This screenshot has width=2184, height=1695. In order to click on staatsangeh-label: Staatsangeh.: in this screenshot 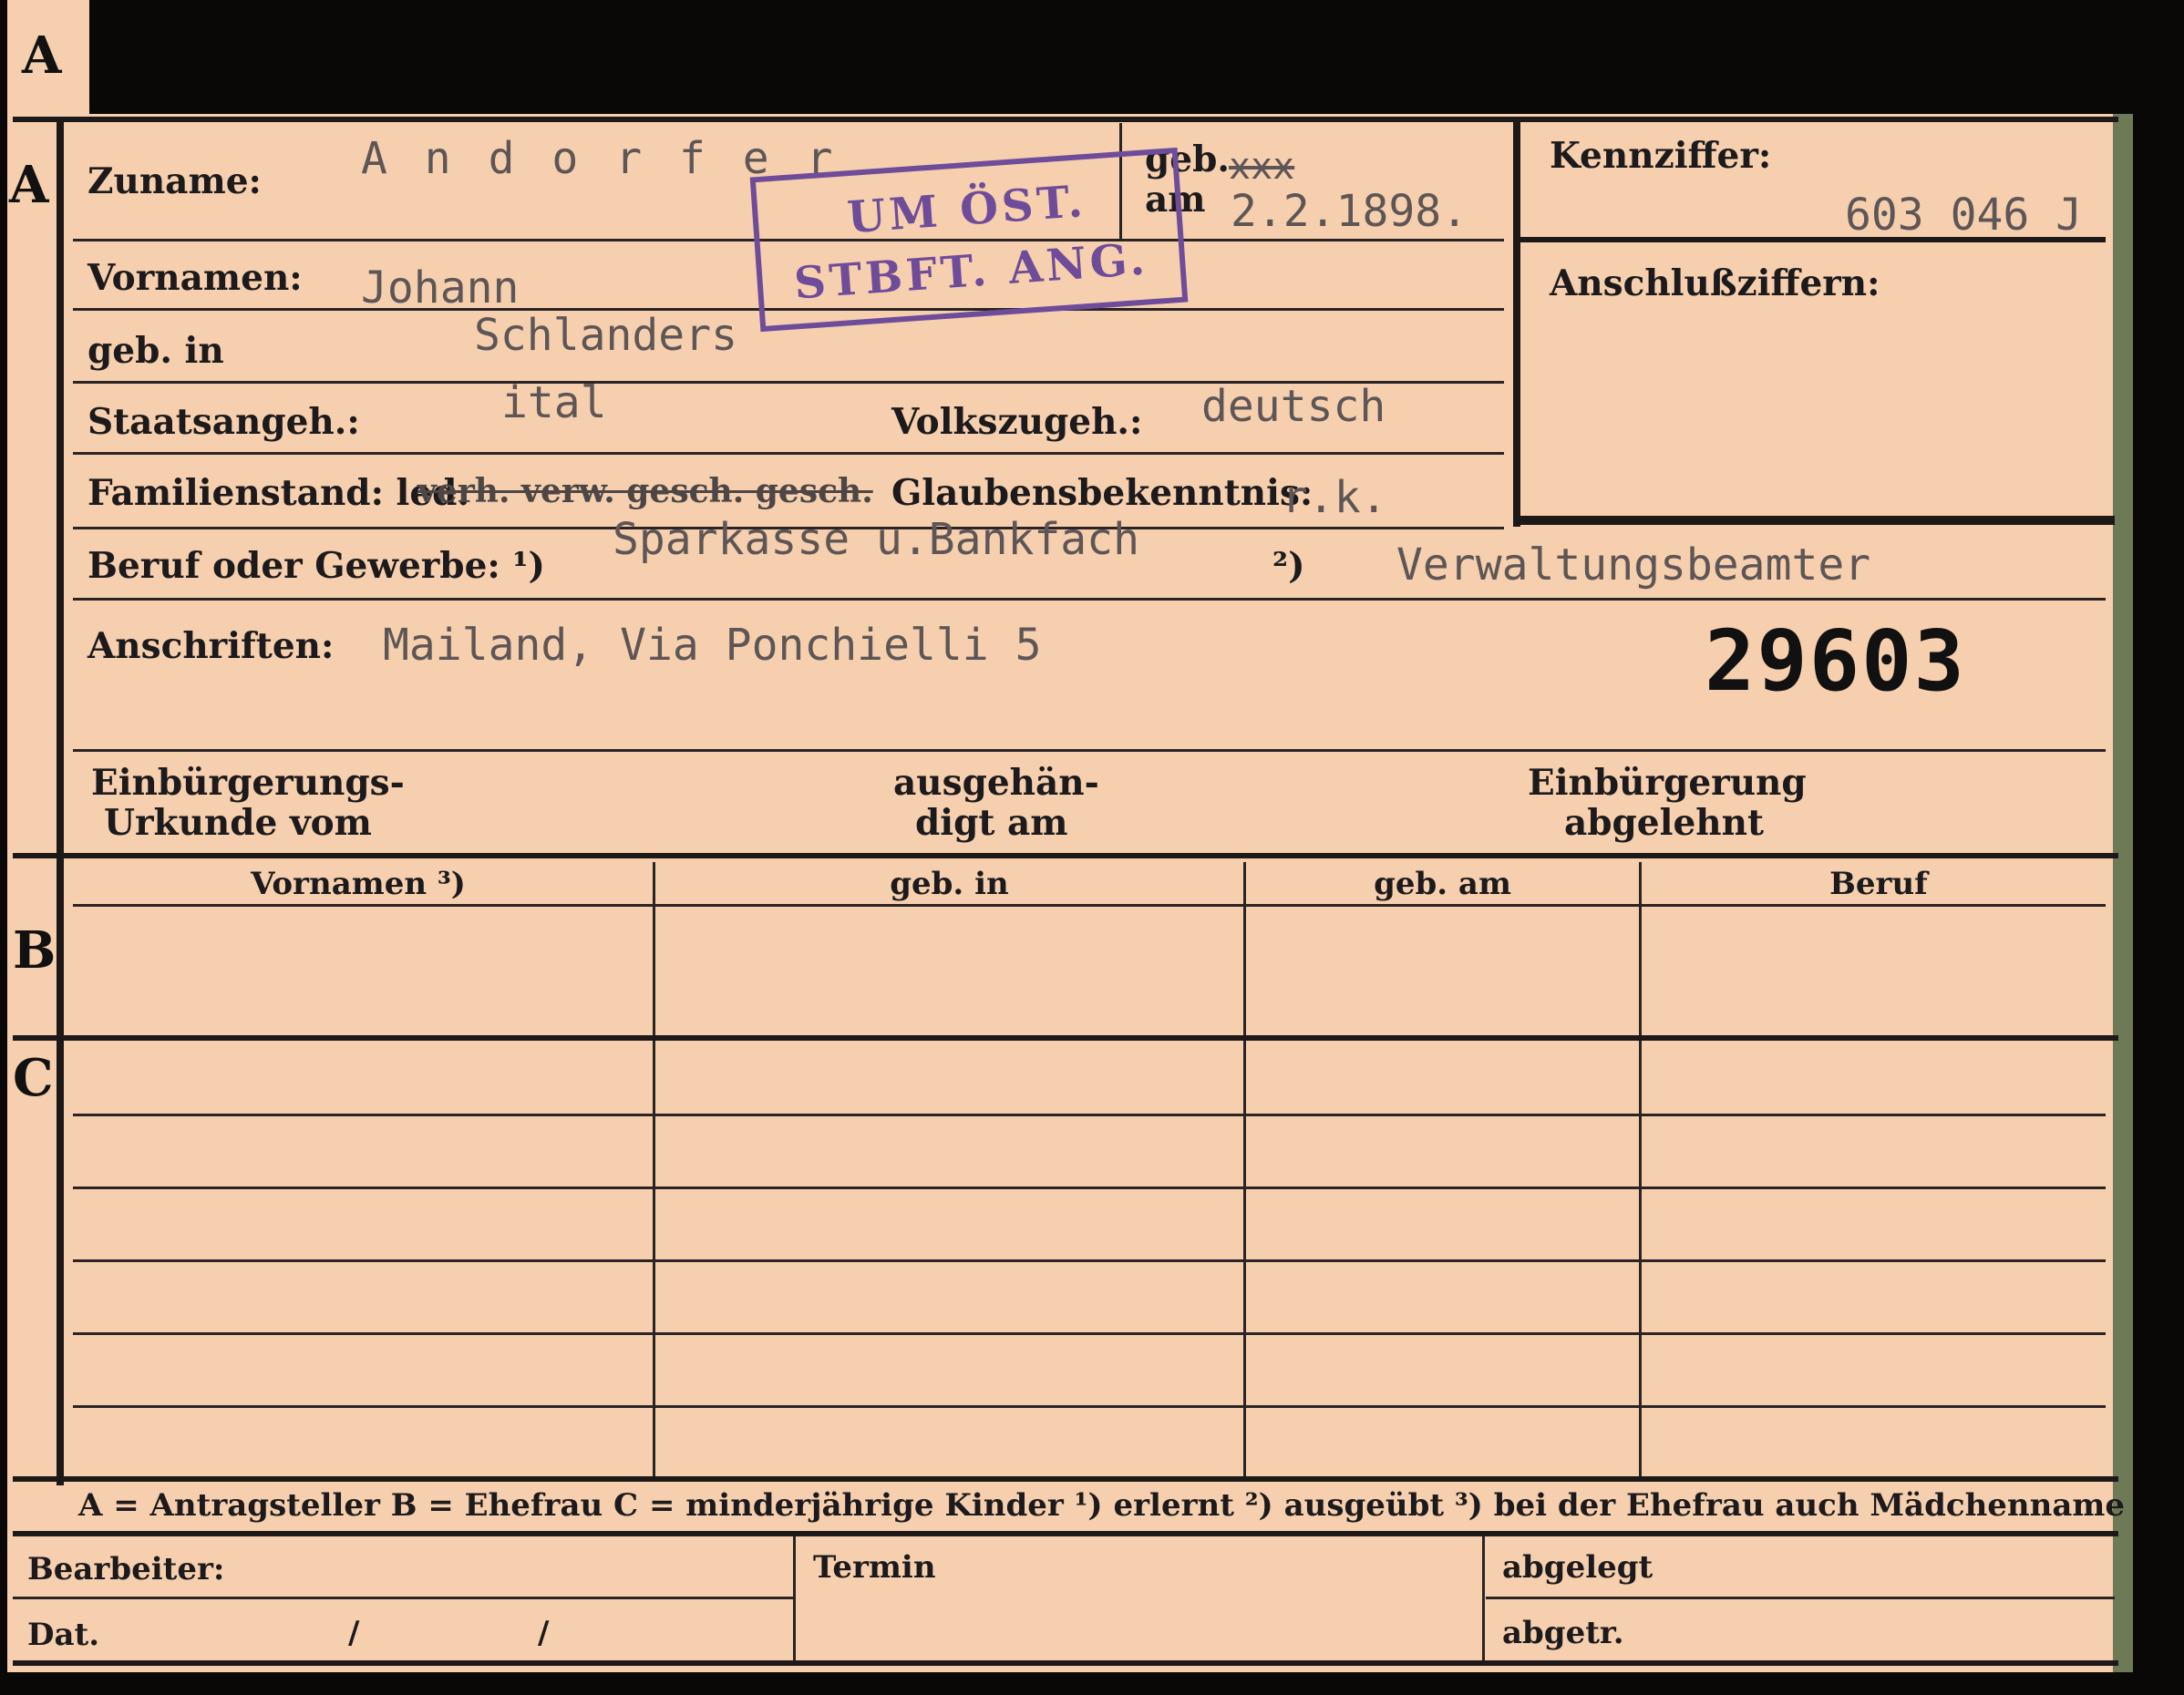, I will do `click(224, 422)`.